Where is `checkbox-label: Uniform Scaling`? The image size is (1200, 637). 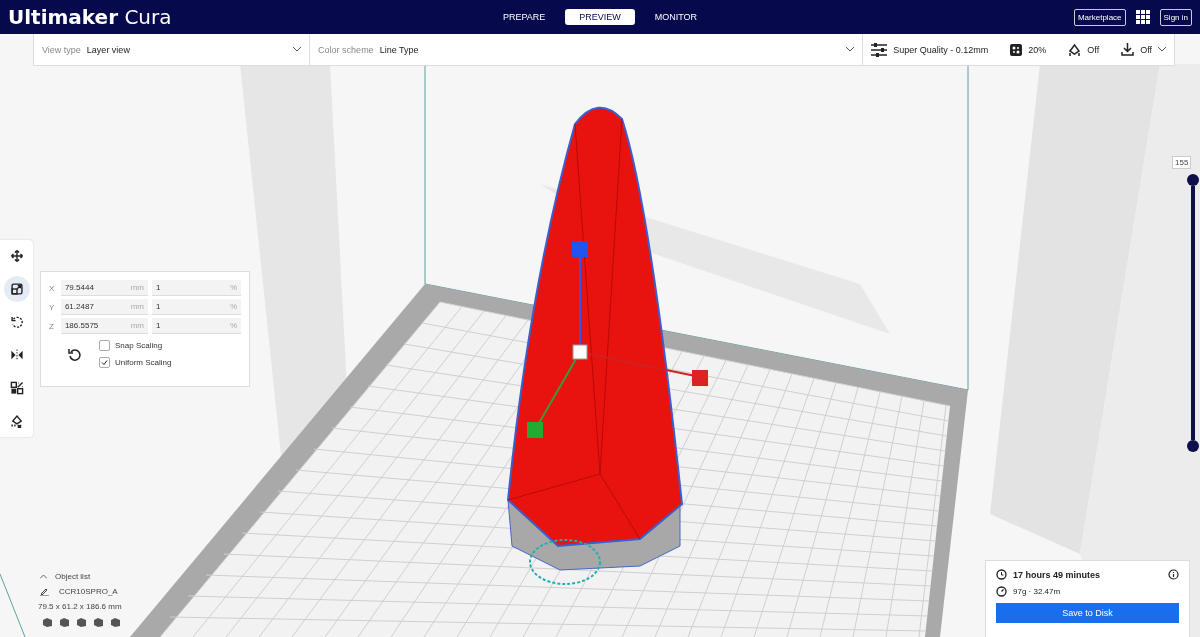
checkbox-label: Uniform Scaling is located at coordinates (143, 362).